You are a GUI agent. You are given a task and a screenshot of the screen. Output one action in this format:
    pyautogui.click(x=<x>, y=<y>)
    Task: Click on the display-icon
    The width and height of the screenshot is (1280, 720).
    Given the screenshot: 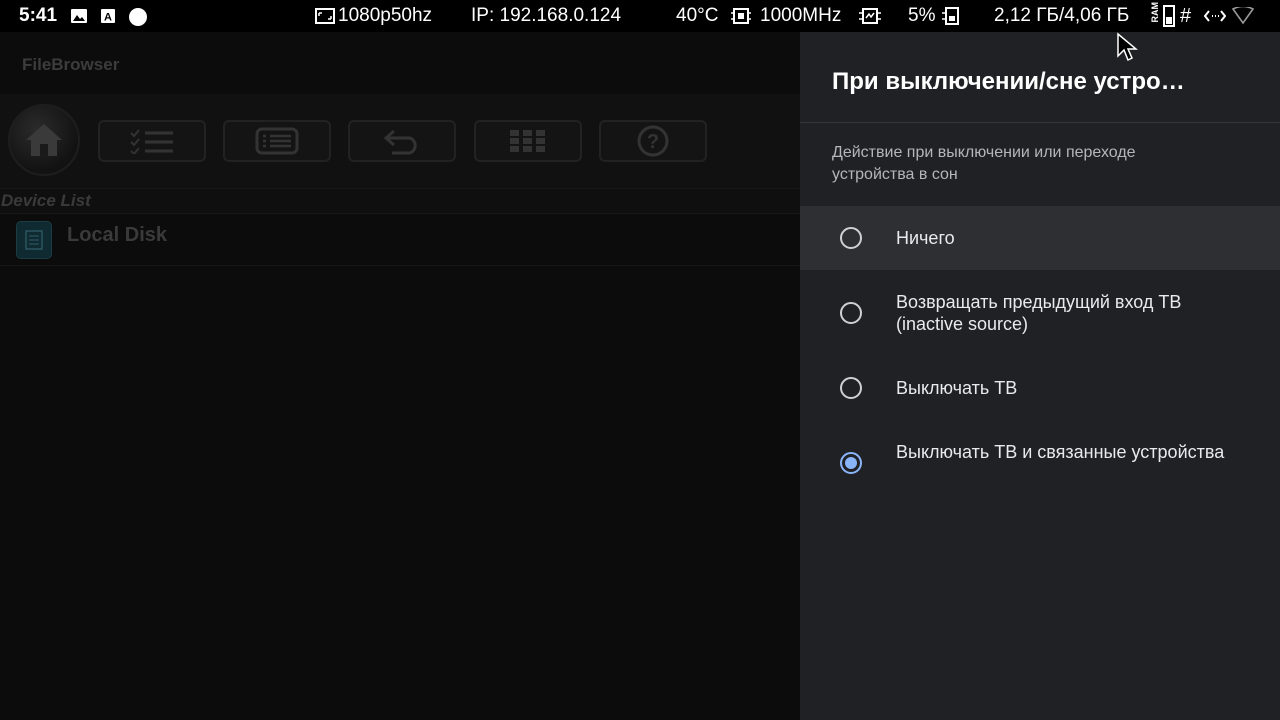 What is the action you would take?
    pyautogui.click(x=325, y=16)
    